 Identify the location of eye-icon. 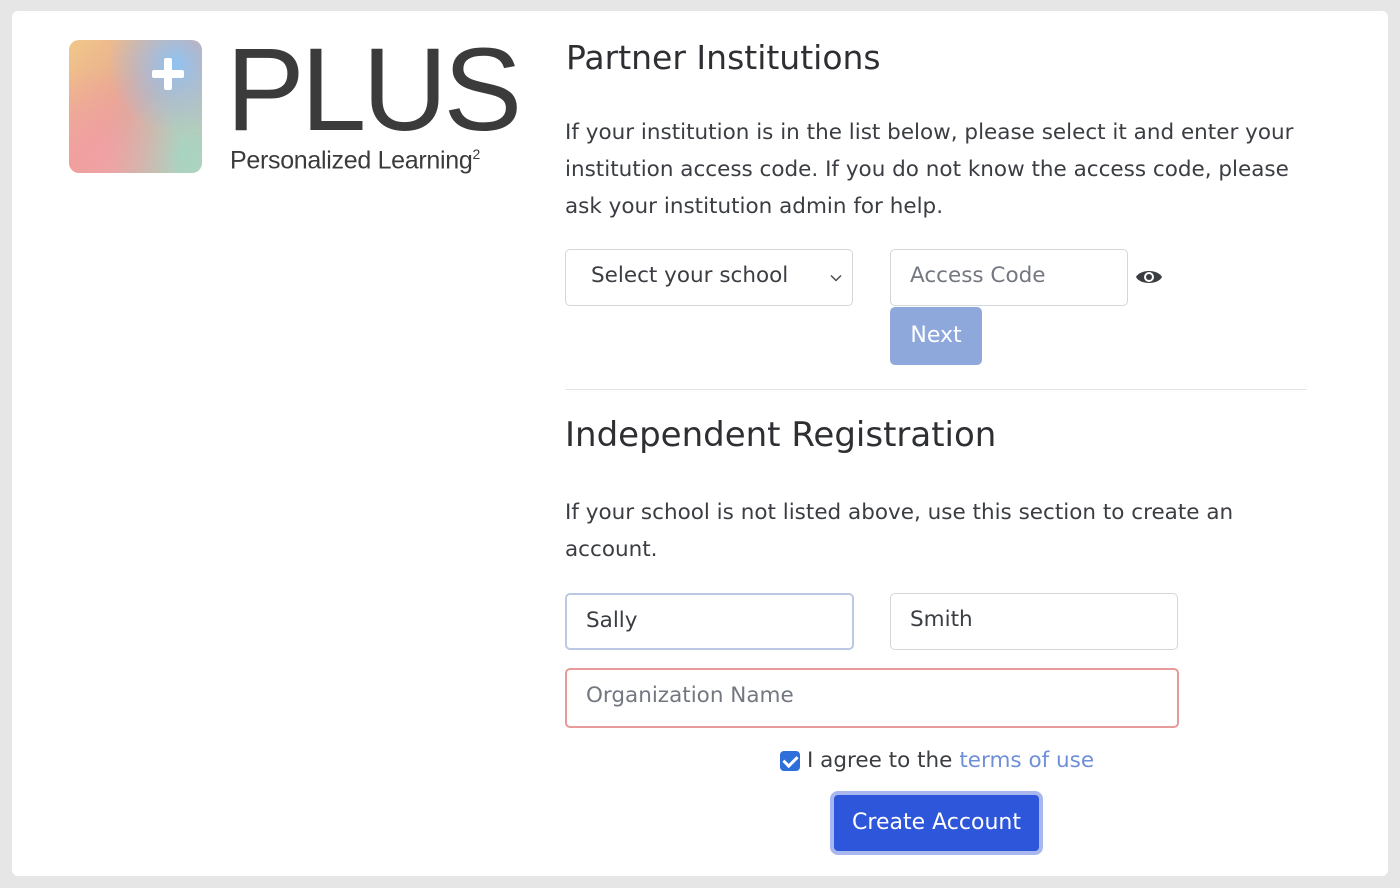
(1149, 277).